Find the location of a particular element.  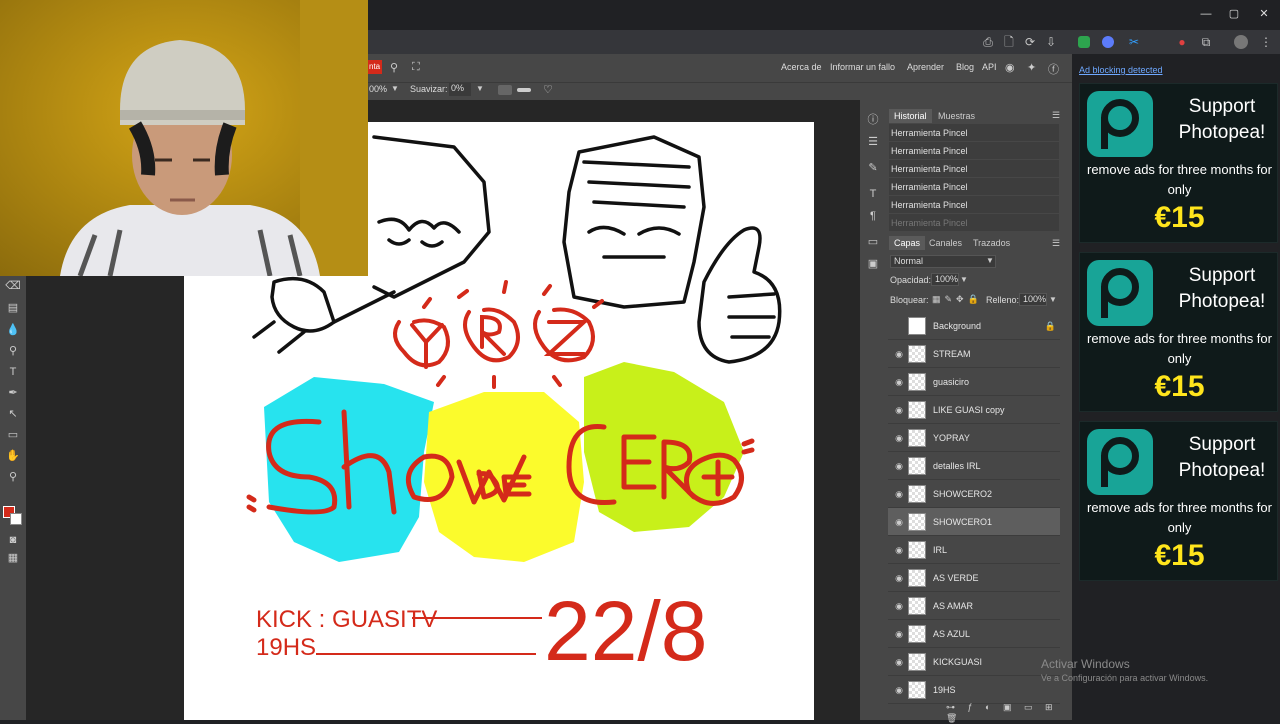

reddit-icon: ◉ is located at coordinates (1010, 67).